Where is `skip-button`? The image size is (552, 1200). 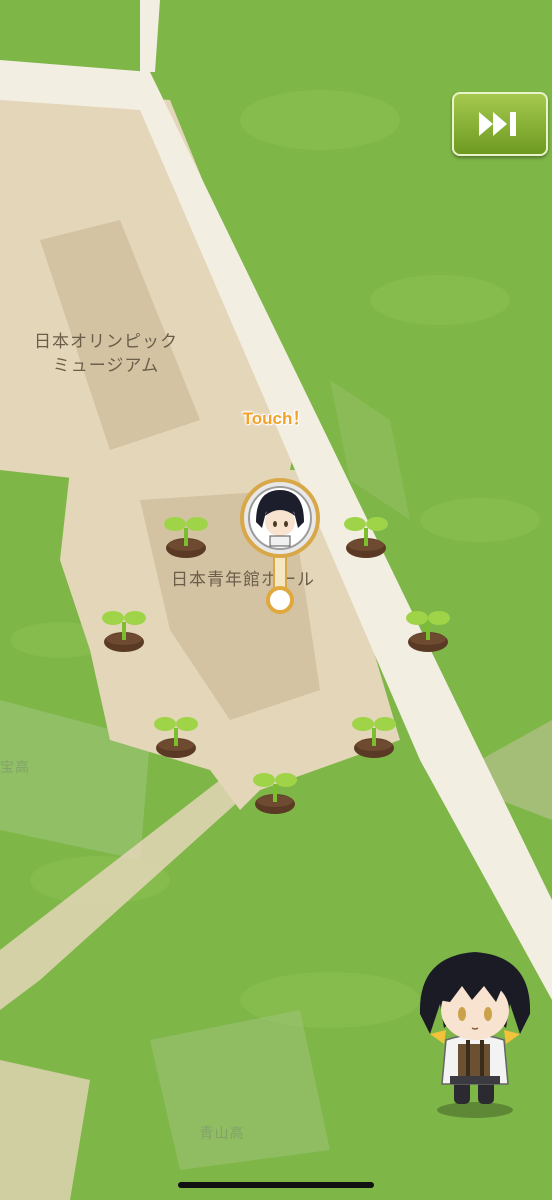 skip-button is located at coordinates (500, 124).